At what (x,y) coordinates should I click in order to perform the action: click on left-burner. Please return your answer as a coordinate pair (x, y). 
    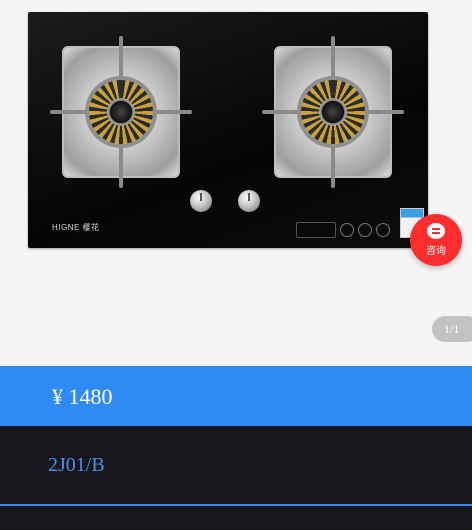
    Looking at the image, I should click on (121, 112).